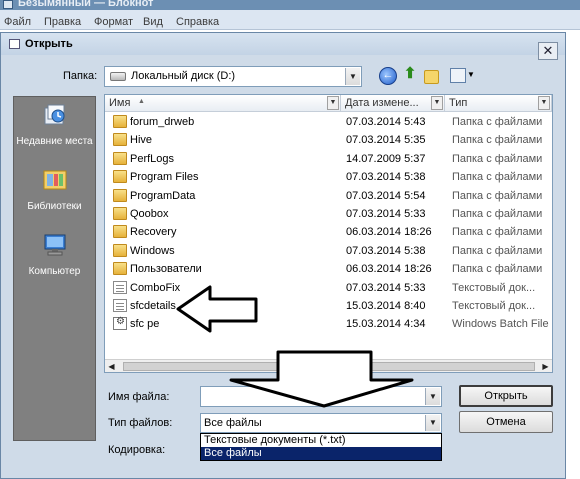 Image resolution: width=580 pixels, height=479 pixels. Describe the element at coordinates (54, 114) in the screenshot. I see `recent-places-icon` at that location.